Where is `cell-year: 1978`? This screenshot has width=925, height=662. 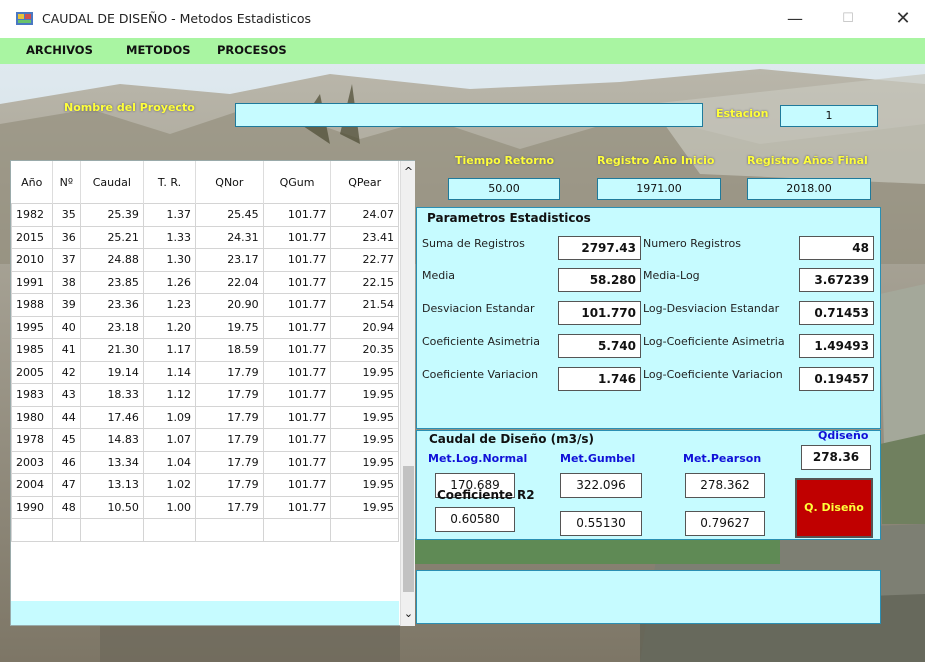
cell-year: 1978 is located at coordinates (32, 440).